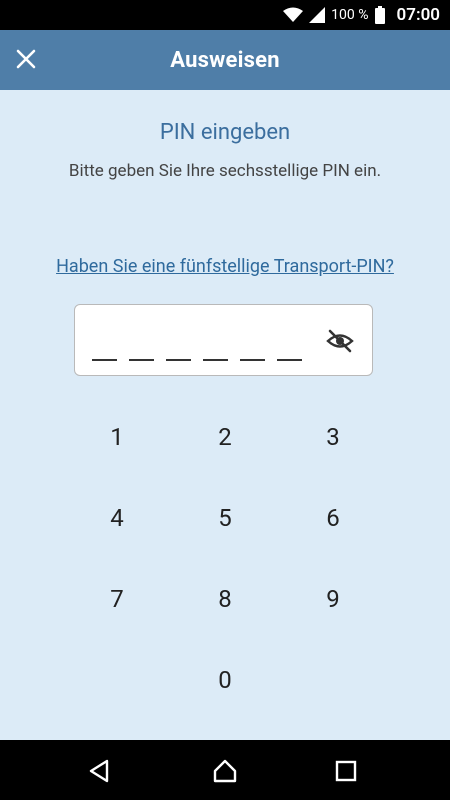  Describe the element at coordinates (346, 771) in the screenshot. I see `recents-icon` at that location.